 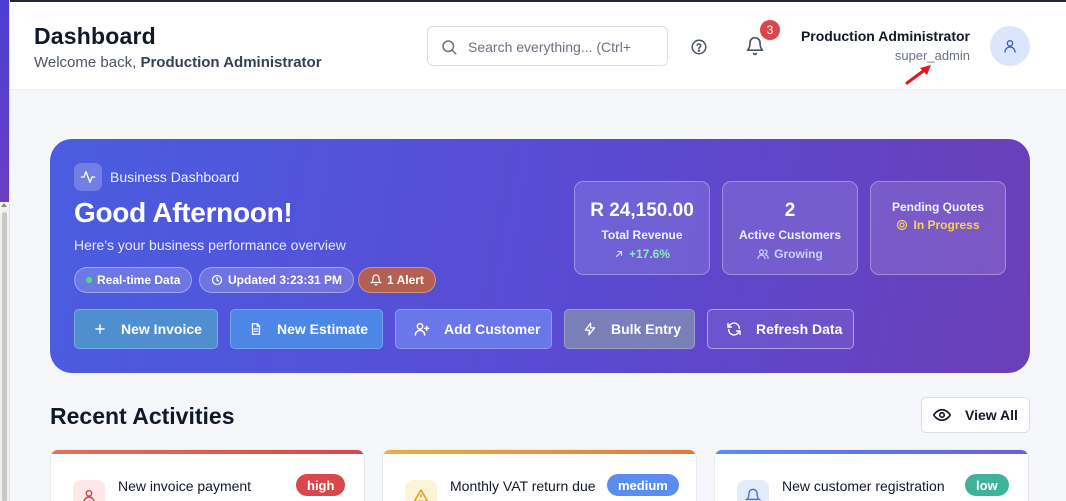 I want to click on target-icon, so click(x=902, y=225).